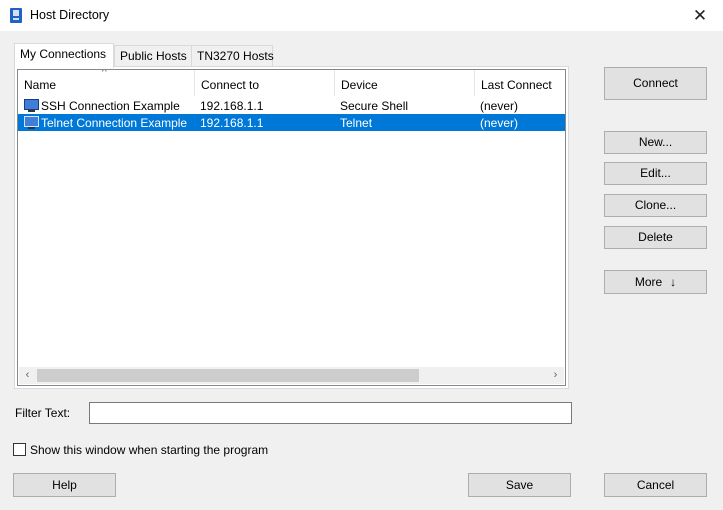 The image size is (723, 510). What do you see at coordinates (655, 237) in the screenshot?
I see `delete-button: Delete` at bounding box center [655, 237].